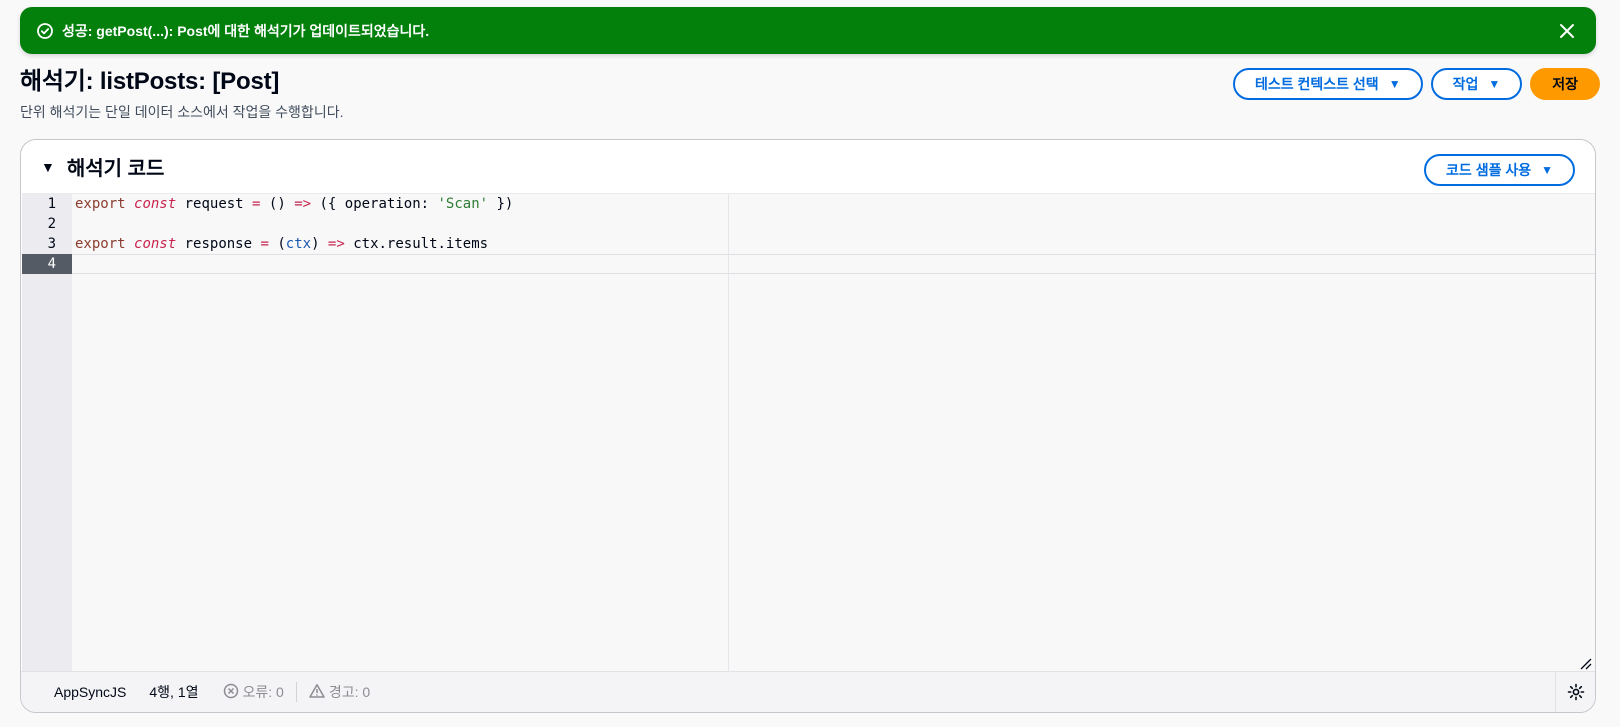  I want to click on test-context-label: 테스트 컨텍스트 선택, so click(1316, 84).